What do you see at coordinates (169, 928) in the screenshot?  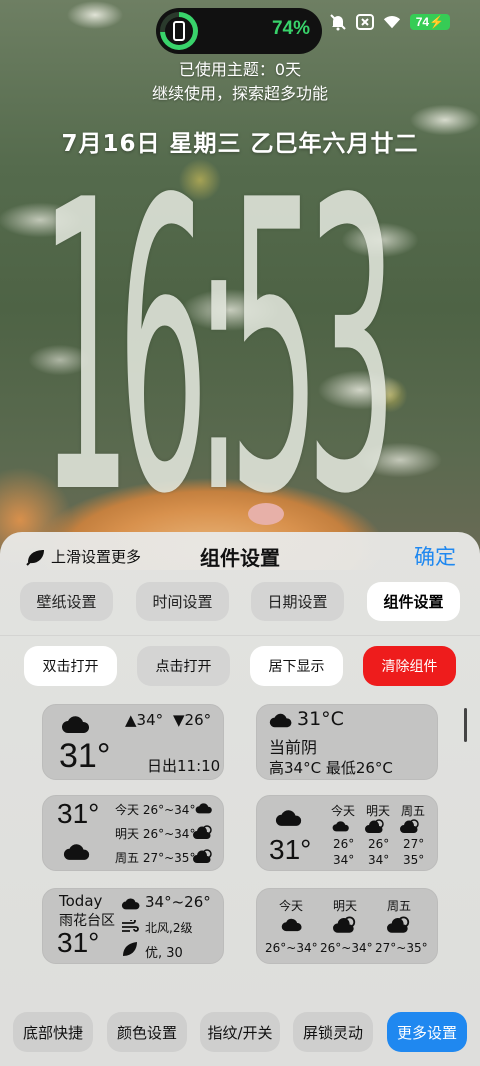 I see `wind-info: 北风,2级` at bounding box center [169, 928].